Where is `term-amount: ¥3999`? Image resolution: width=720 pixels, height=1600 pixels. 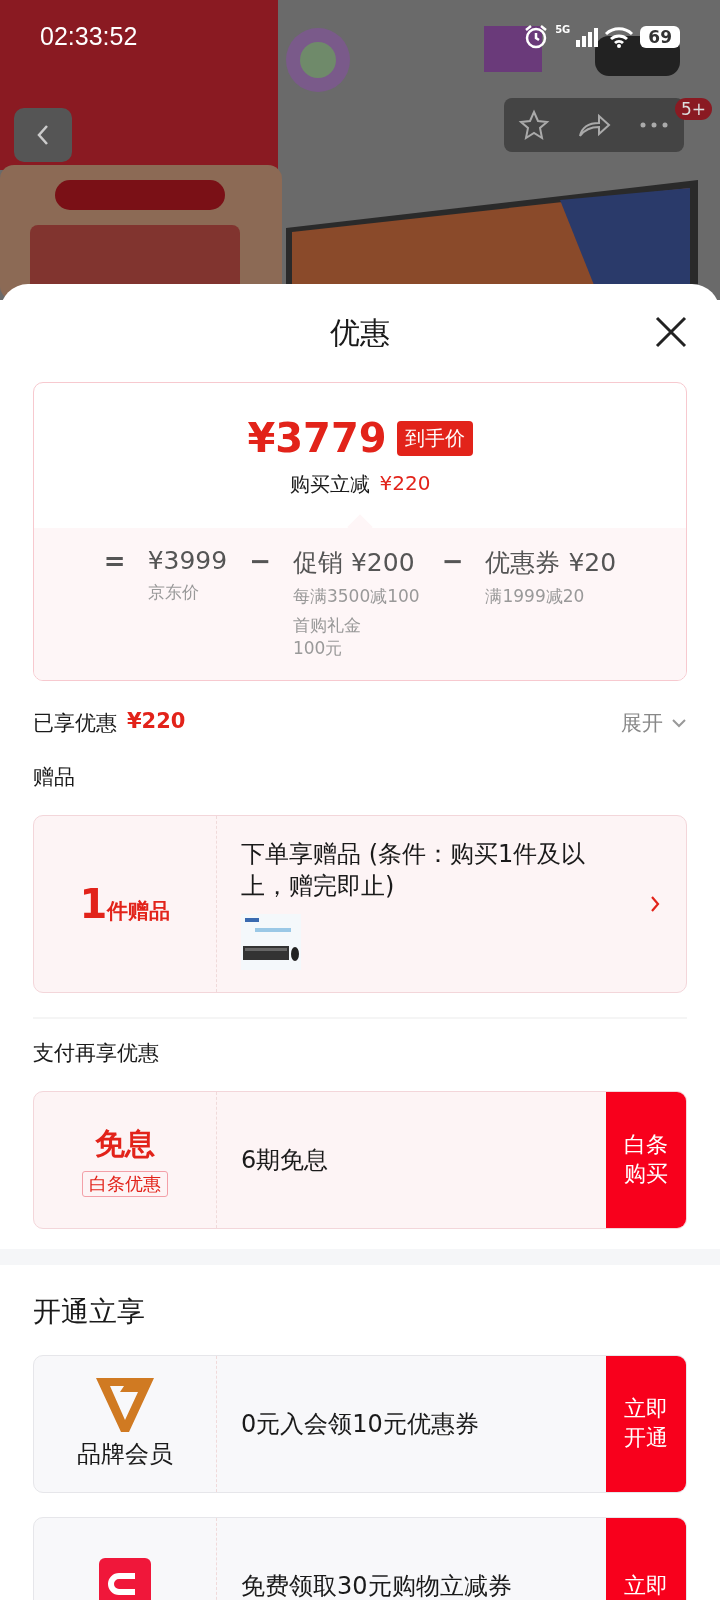
term-amount: ¥3999 is located at coordinates (187, 560).